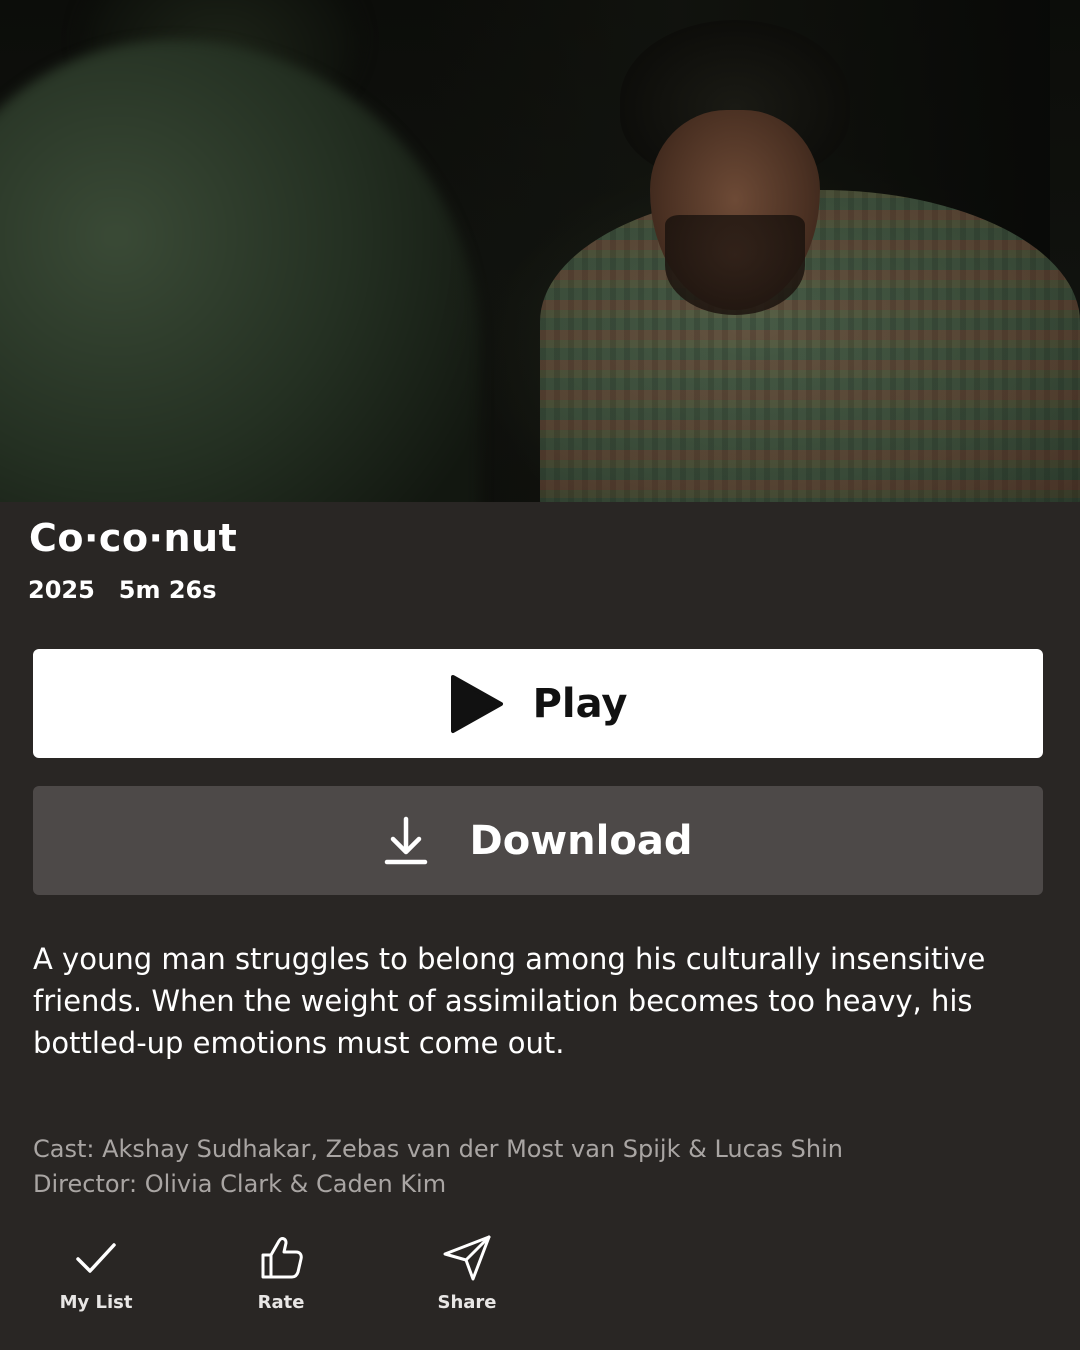  I want to click on play-icon, so click(476, 703).